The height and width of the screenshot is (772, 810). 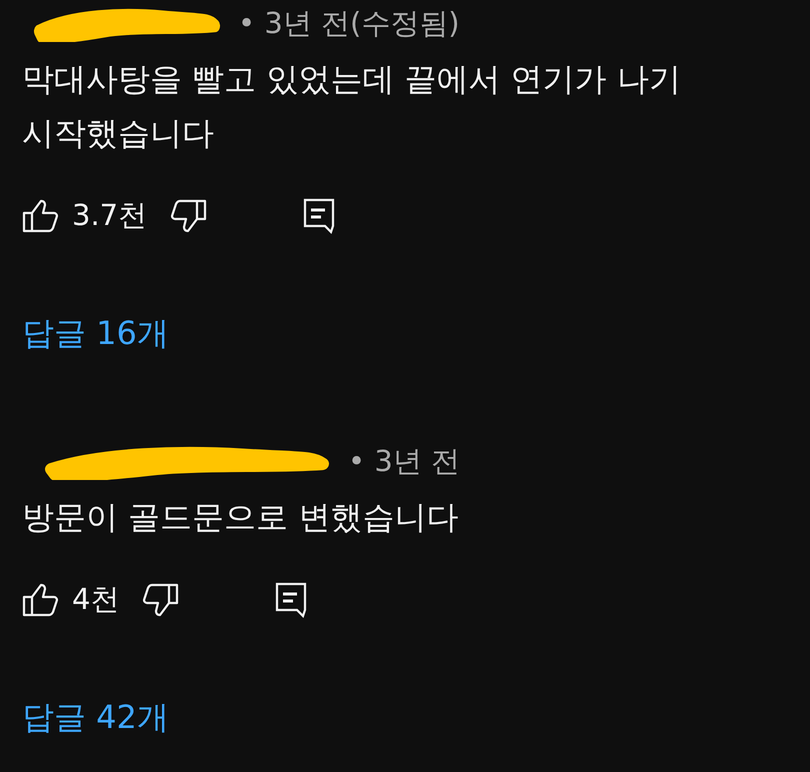 I want to click on replies-link: 답글 42개, so click(x=95, y=718).